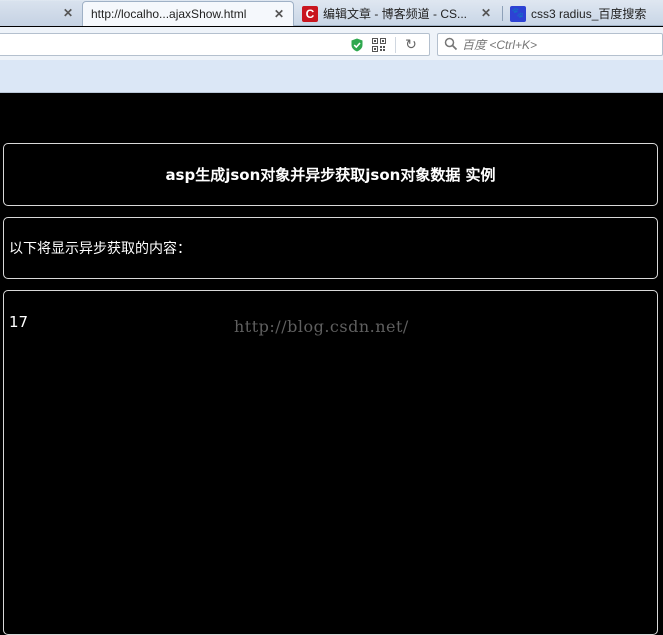 Image resolution: width=663 pixels, height=635 pixels. I want to click on page-title: asp生成json对象并异步获取json对象数据 实例, so click(330, 175).